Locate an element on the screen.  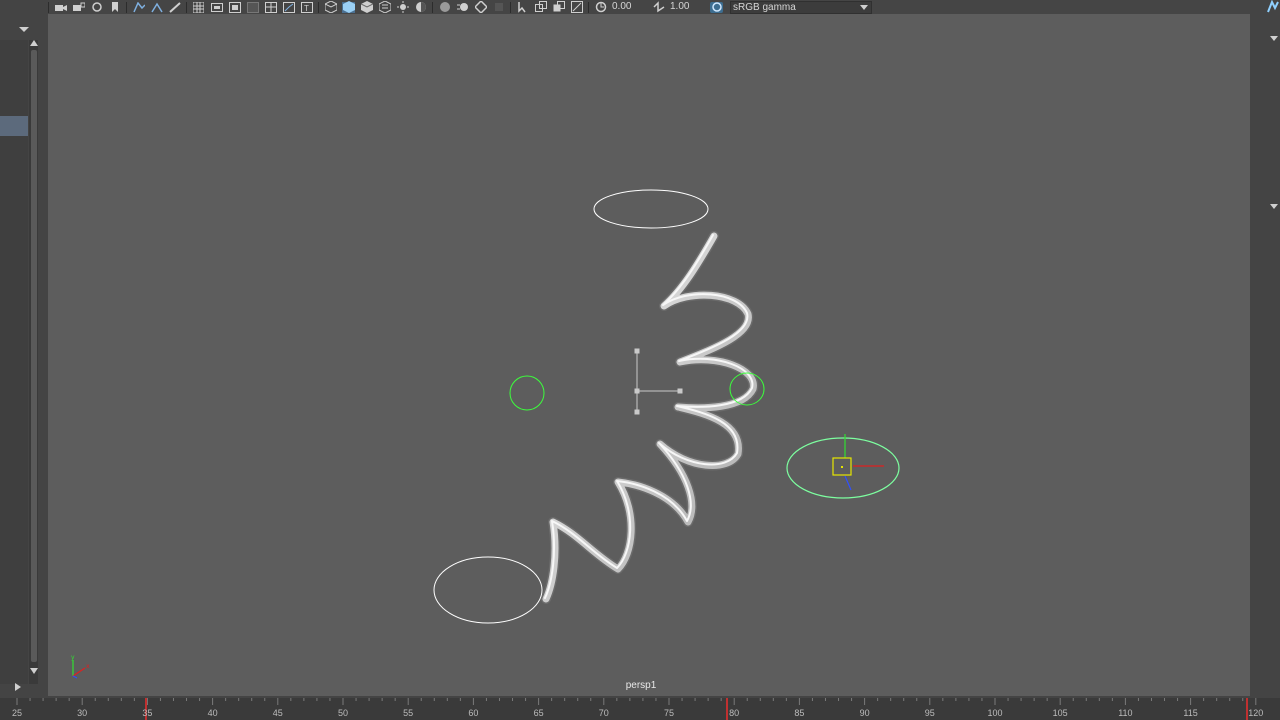
isolate-select-icon is located at coordinates (522, 7).